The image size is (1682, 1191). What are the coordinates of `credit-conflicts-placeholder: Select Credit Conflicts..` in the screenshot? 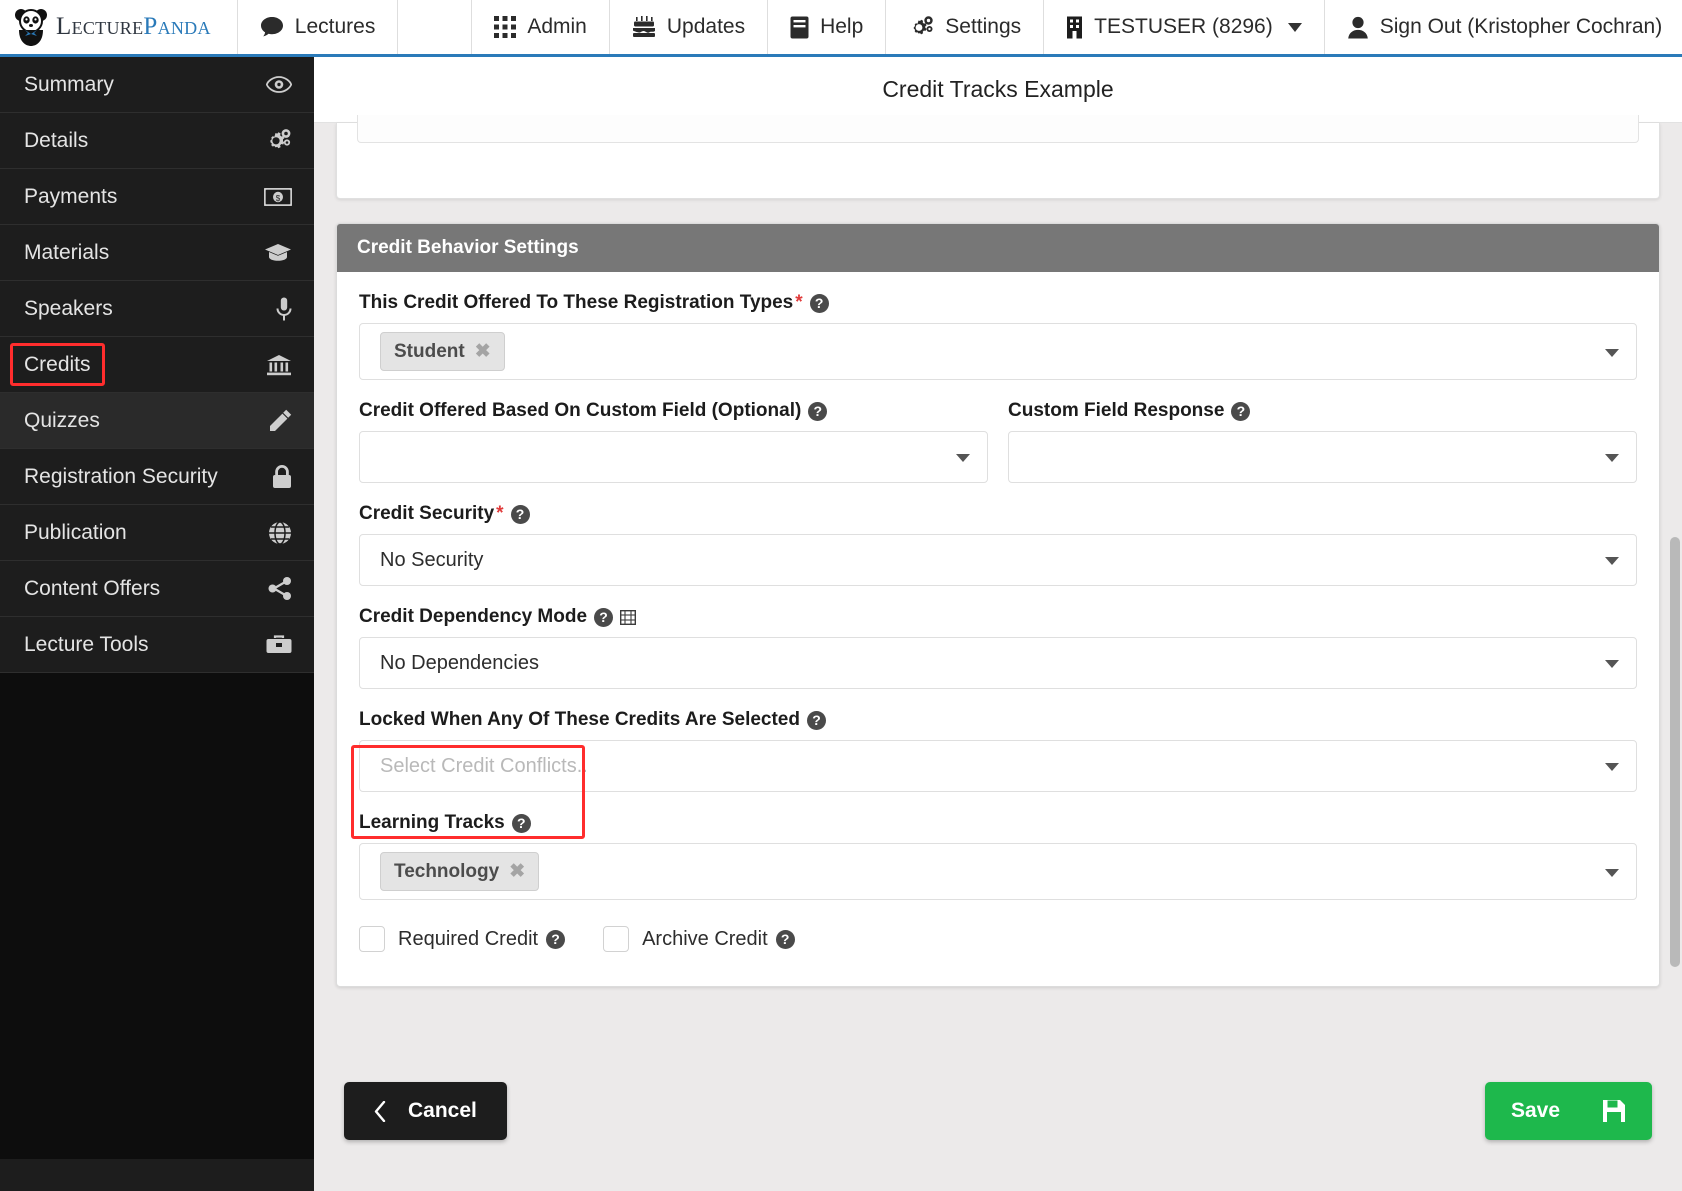 It's located at (484, 765).